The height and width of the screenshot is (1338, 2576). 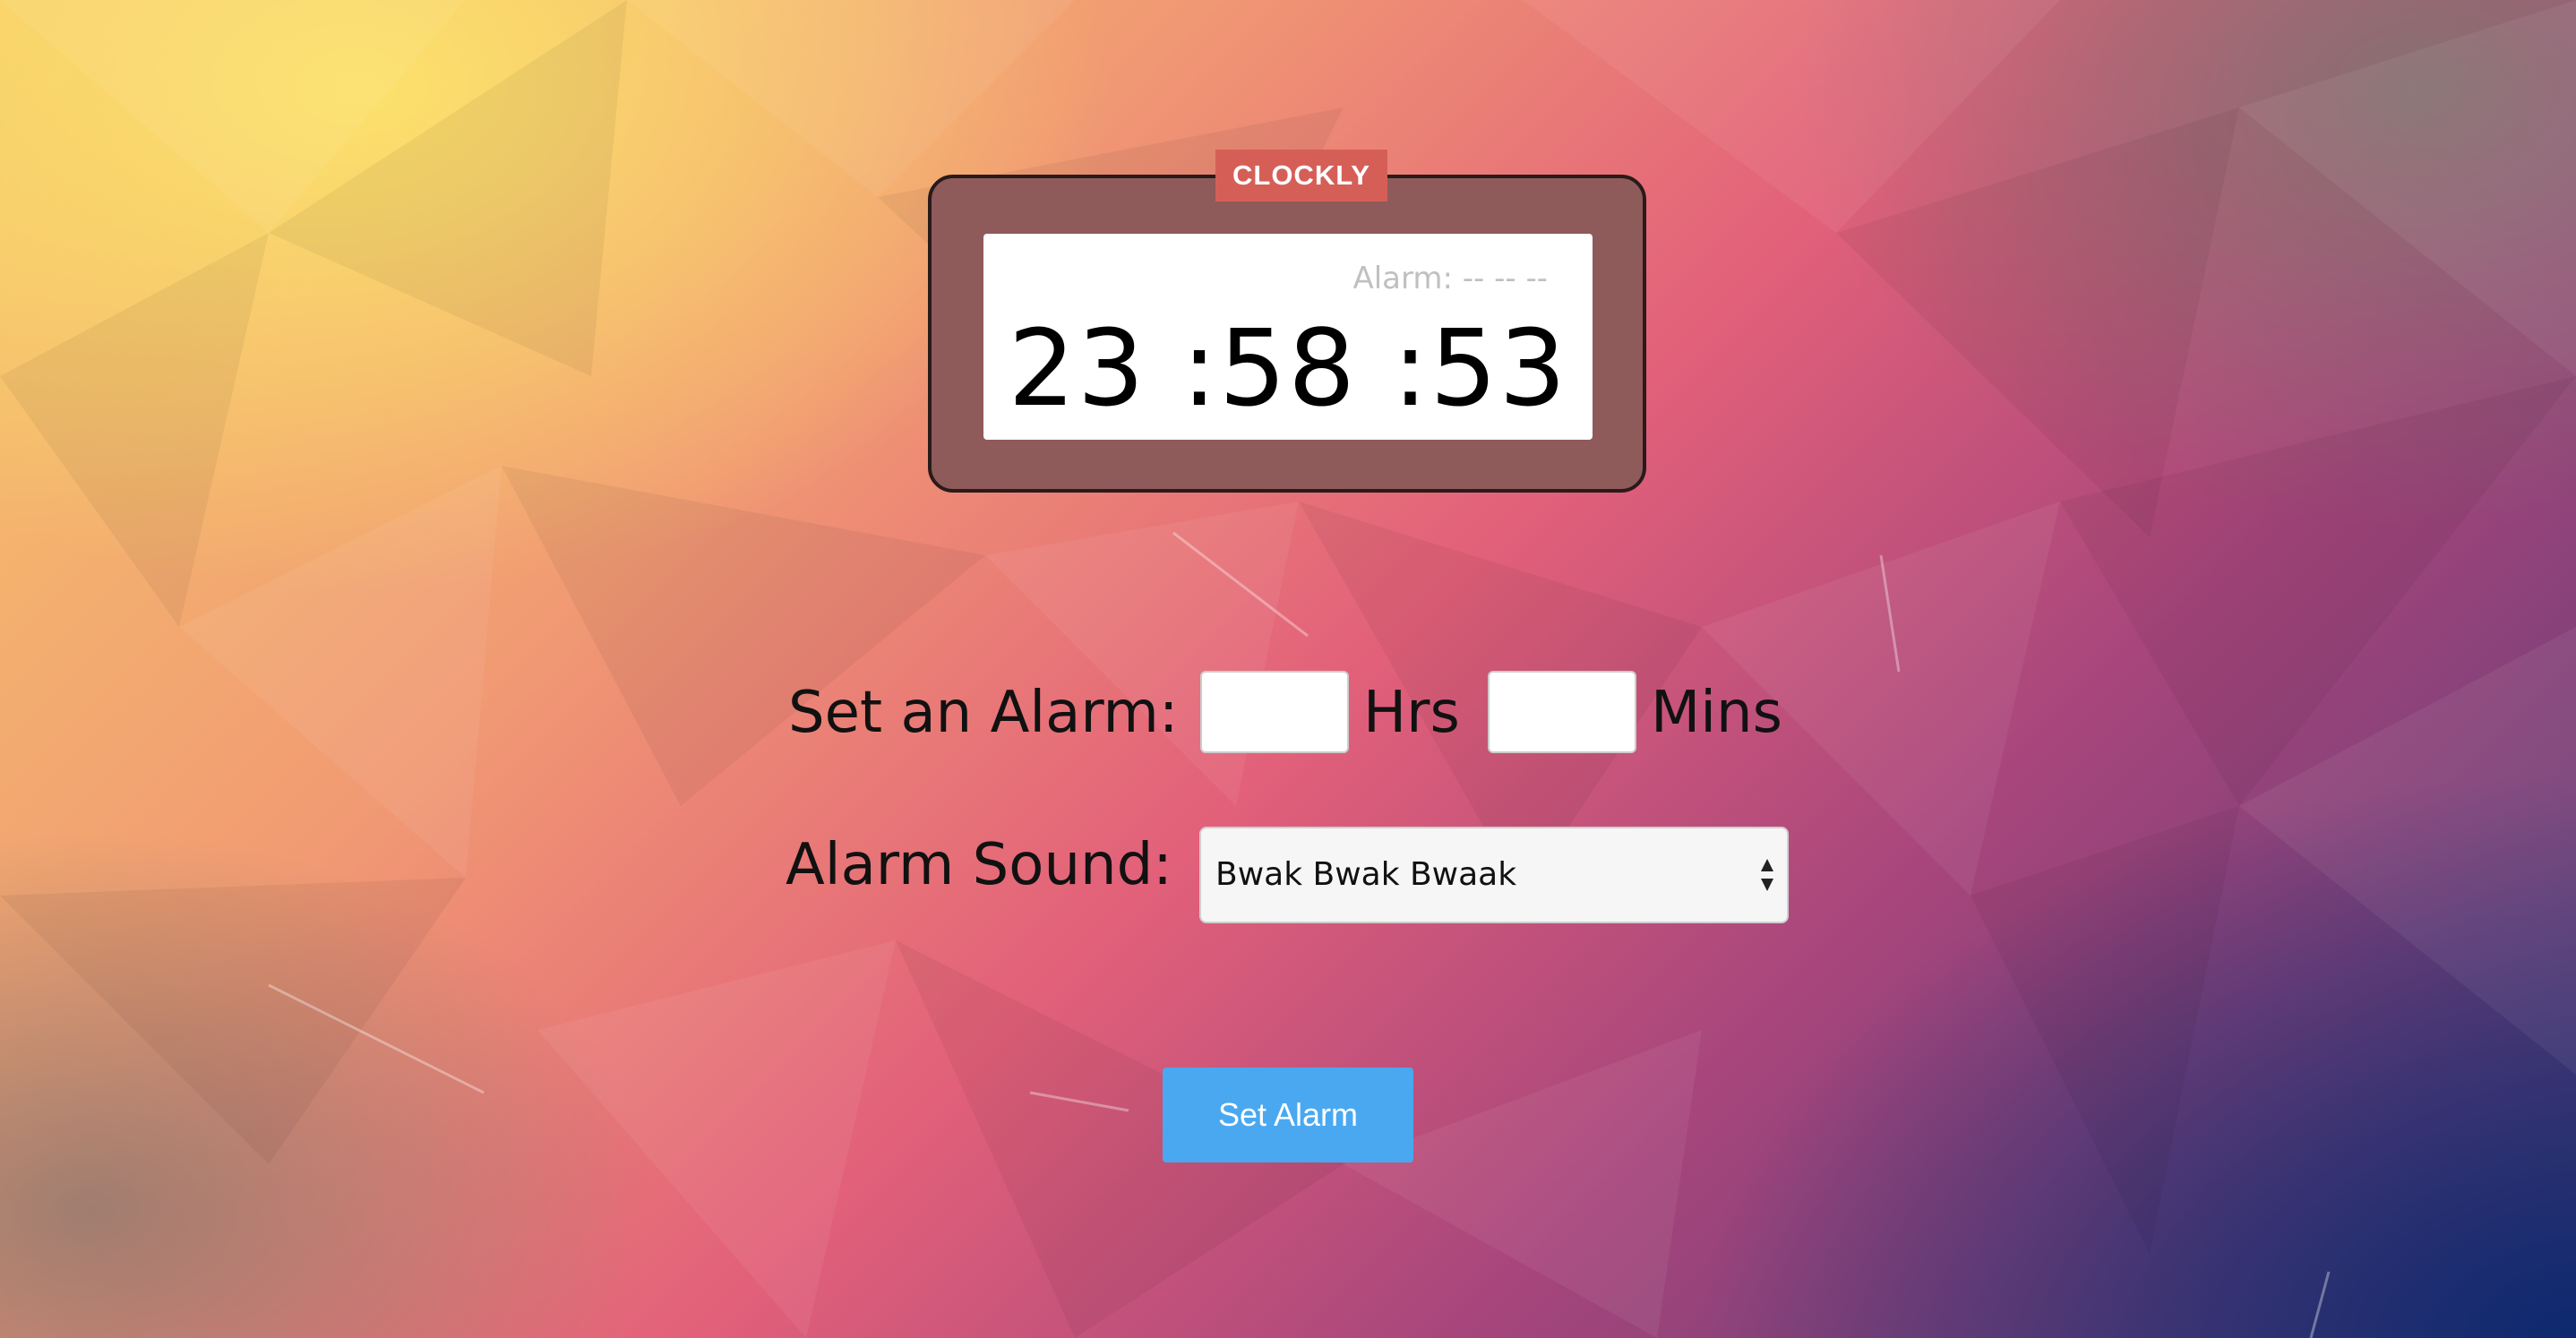 What do you see at coordinates (1716, 713) in the screenshot?
I see `minutes-unit-label: Mins` at bounding box center [1716, 713].